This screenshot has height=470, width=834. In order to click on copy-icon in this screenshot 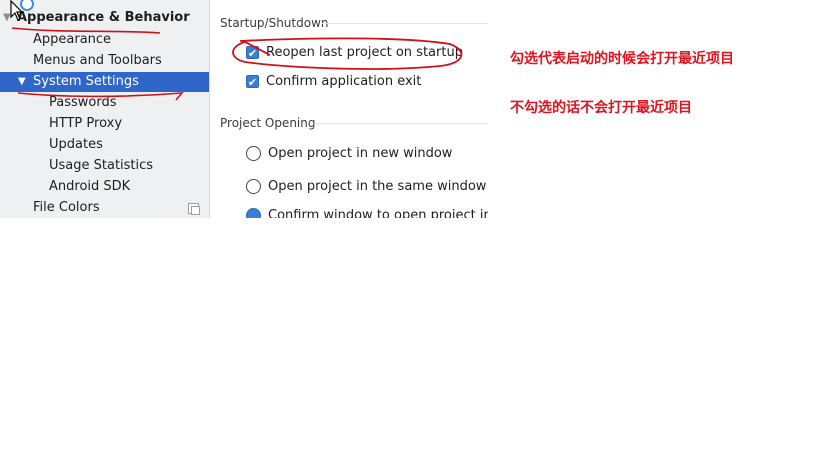, I will do `click(194, 209)`.